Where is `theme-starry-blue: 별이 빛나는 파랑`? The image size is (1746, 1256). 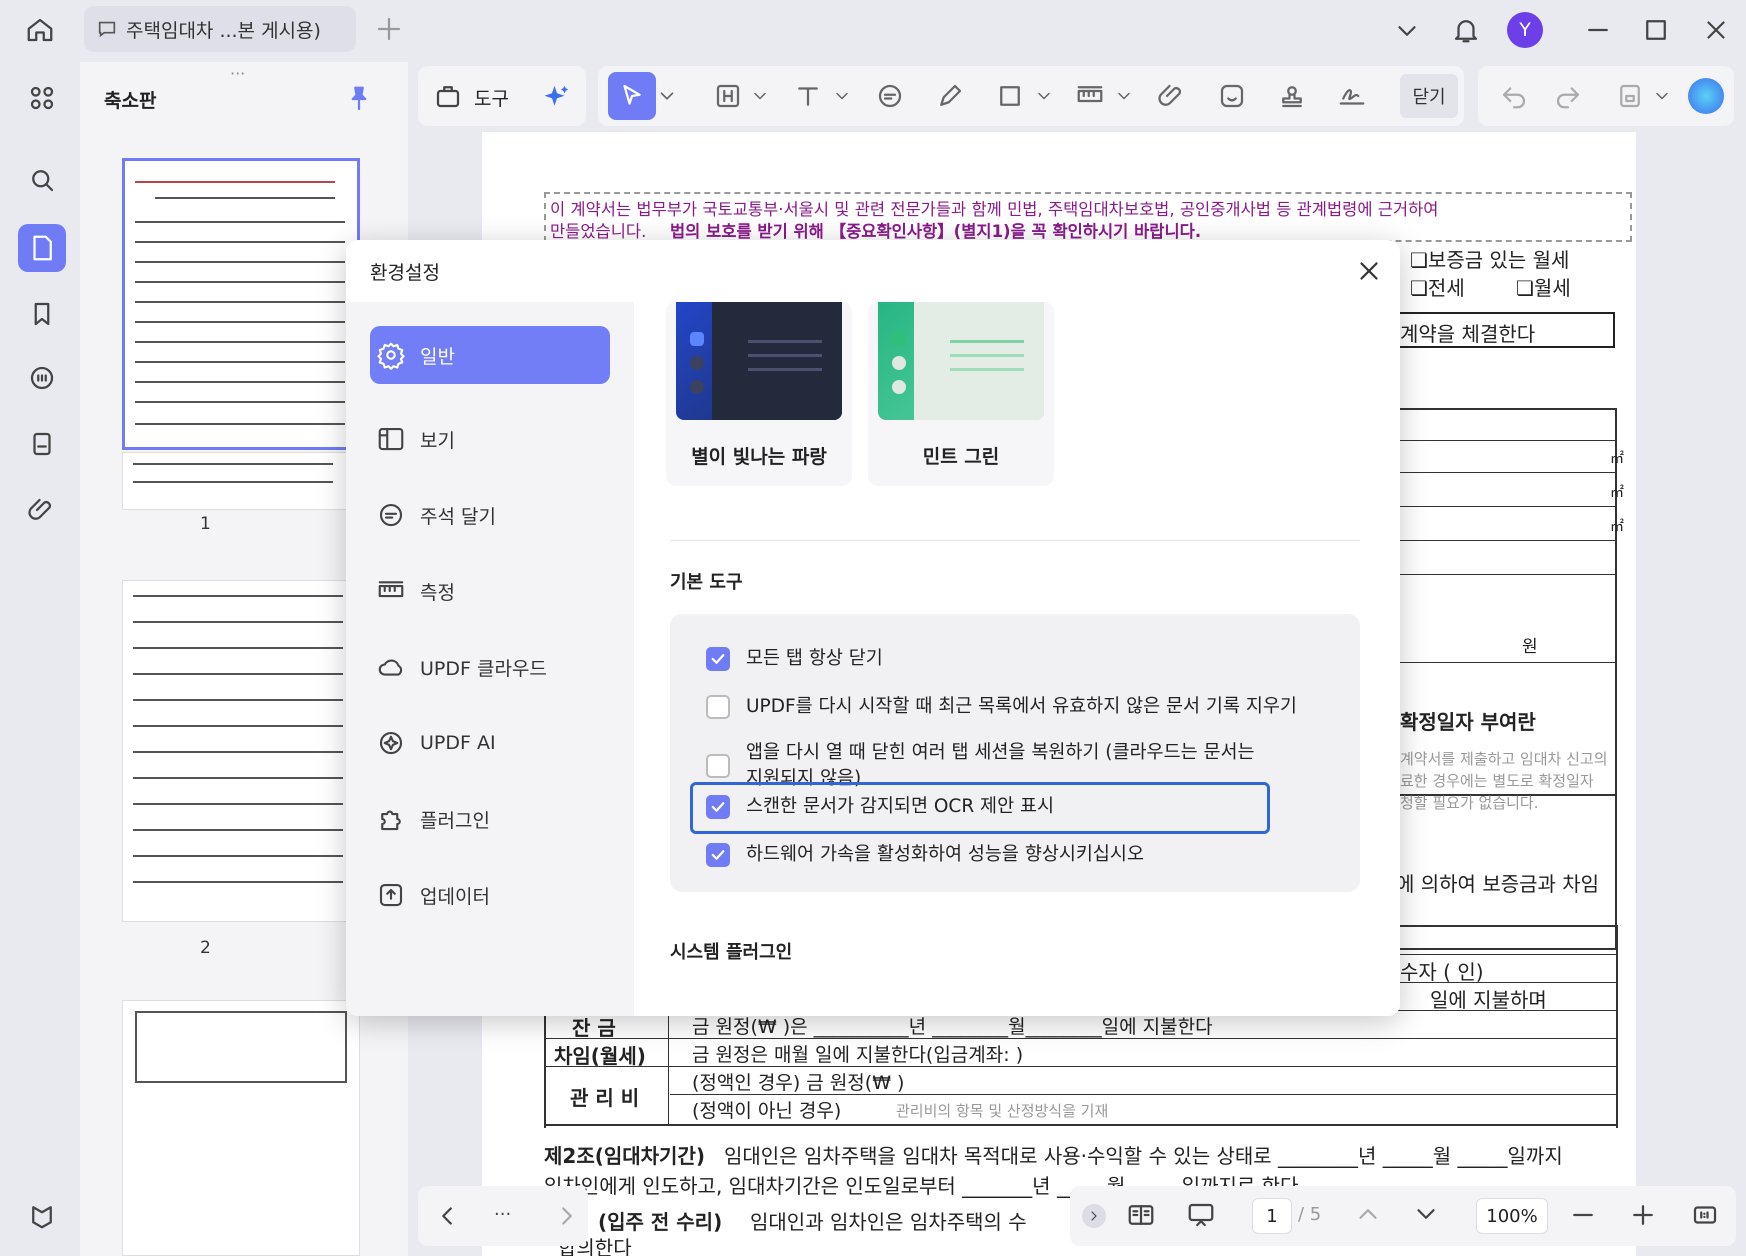 theme-starry-blue: 별이 빛나는 파랑 is located at coordinates (759, 394).